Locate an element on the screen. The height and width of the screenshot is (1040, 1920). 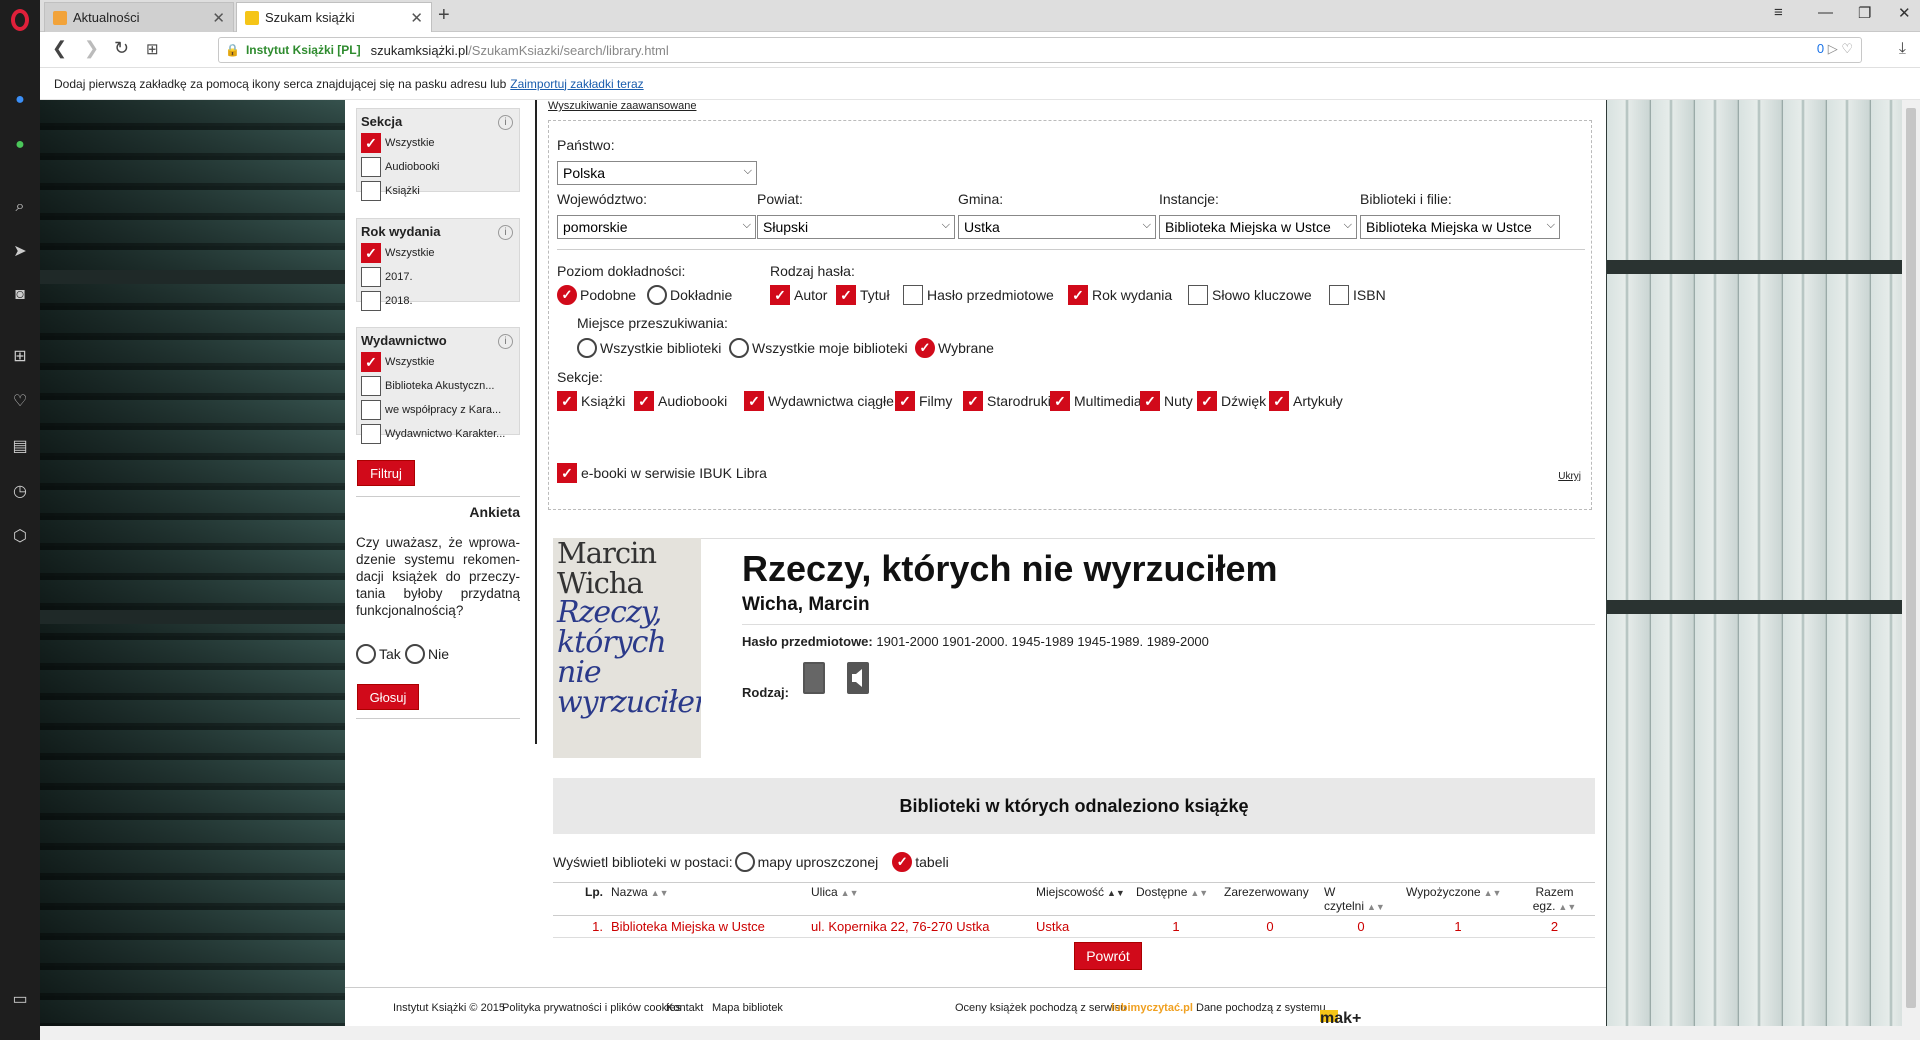
col-total: Razem egz. ▲▼ is located at coordinates (1554, 899).